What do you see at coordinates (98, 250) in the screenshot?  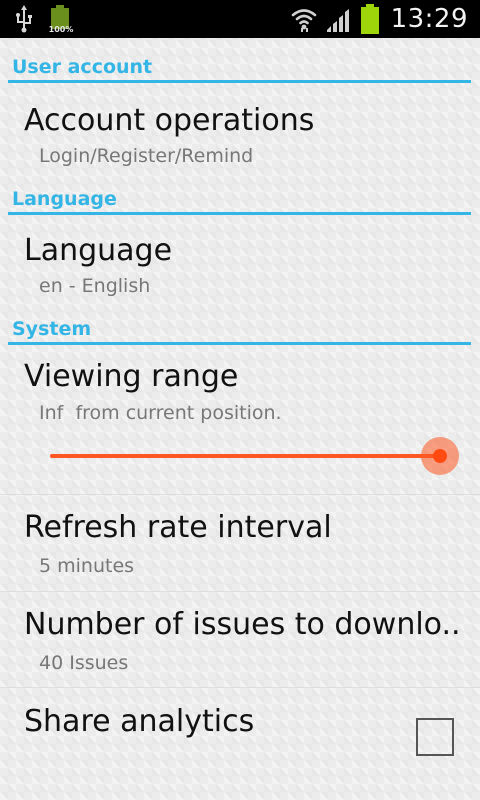 I see `pref-title: Language` at bounding box center [98, 250].